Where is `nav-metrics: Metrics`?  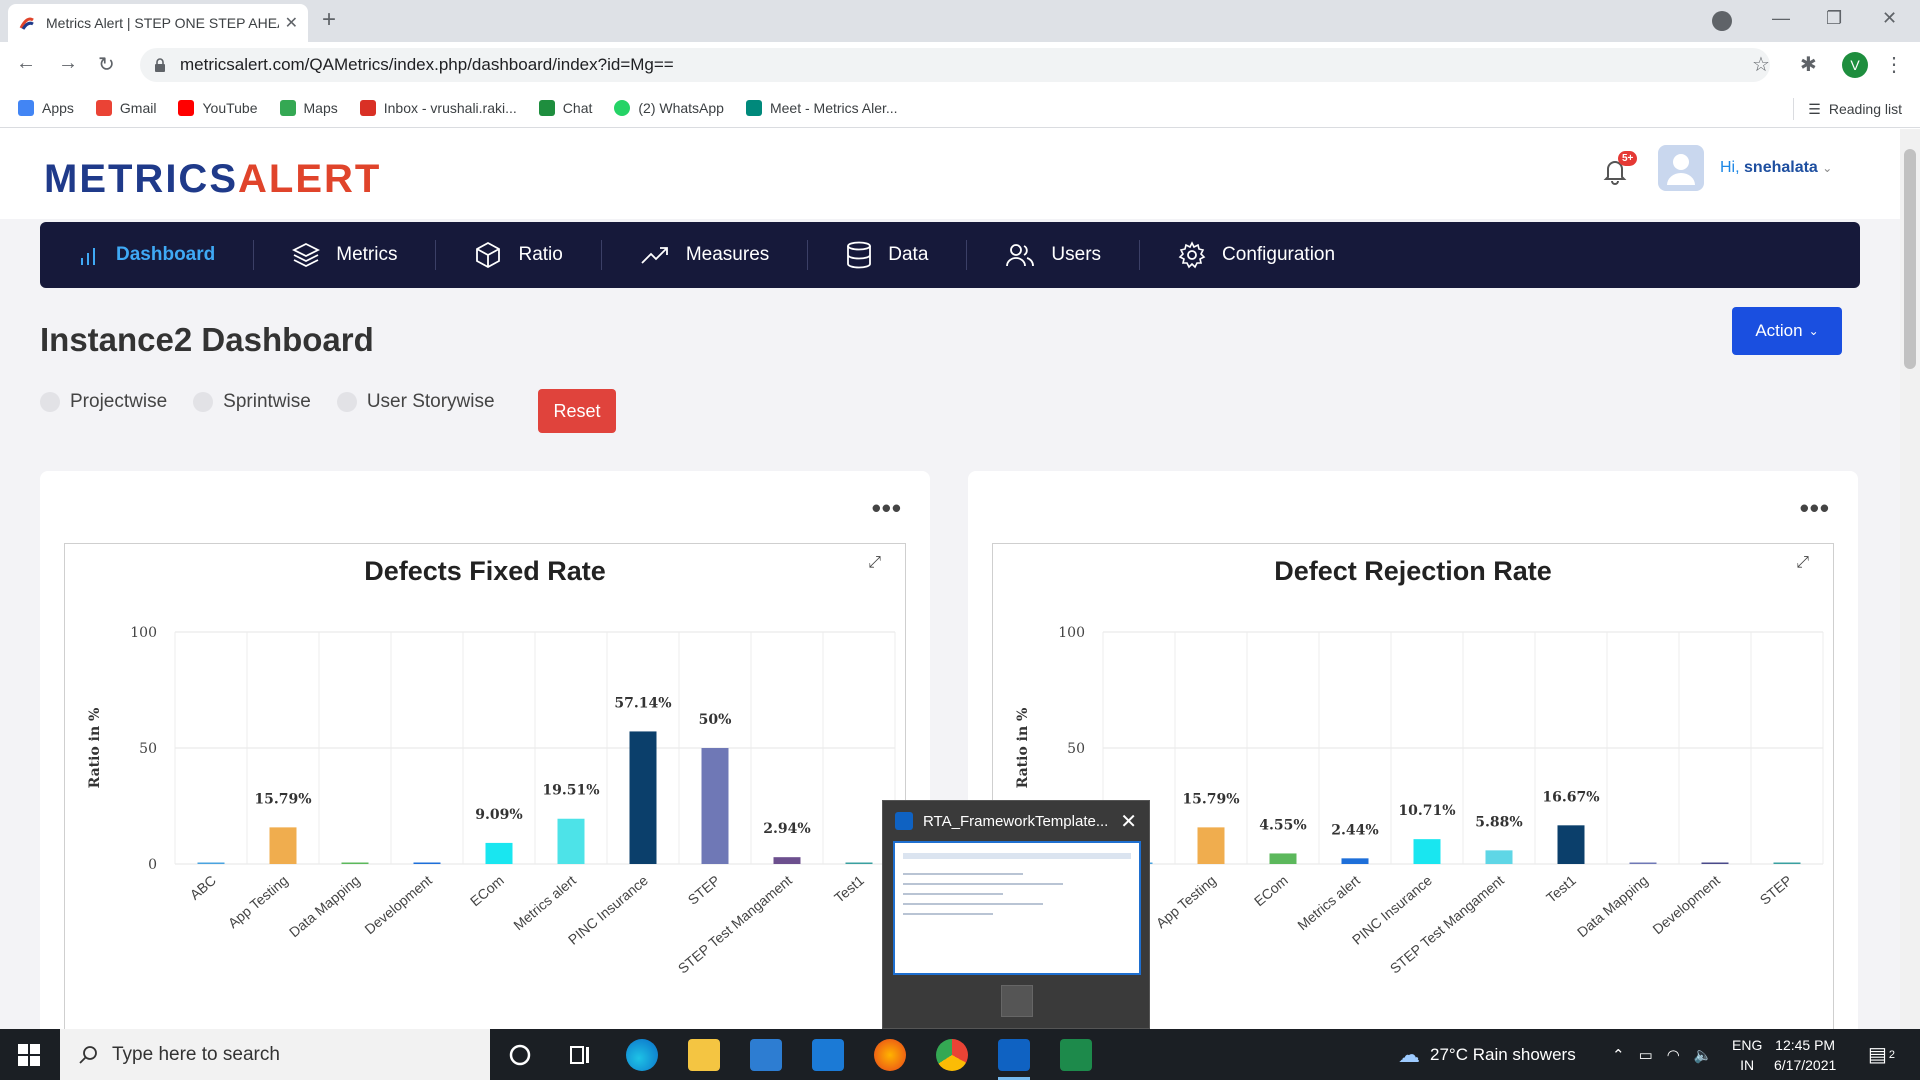
nav-metrics: Metrics is located at coordinates (345, 255).